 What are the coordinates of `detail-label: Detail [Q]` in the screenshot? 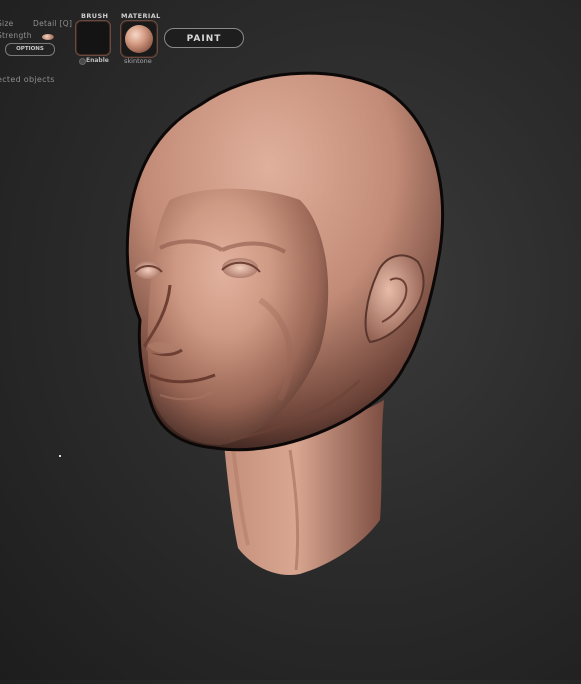 It's located at (52, 23).